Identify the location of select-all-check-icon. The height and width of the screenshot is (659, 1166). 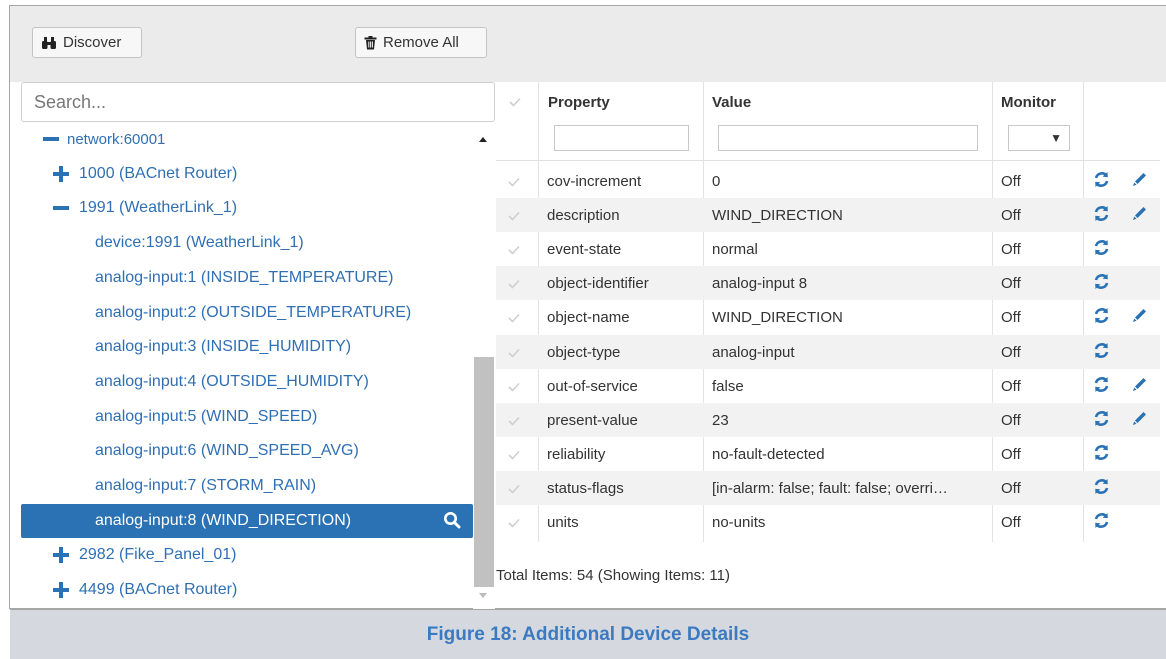
(515, 103).